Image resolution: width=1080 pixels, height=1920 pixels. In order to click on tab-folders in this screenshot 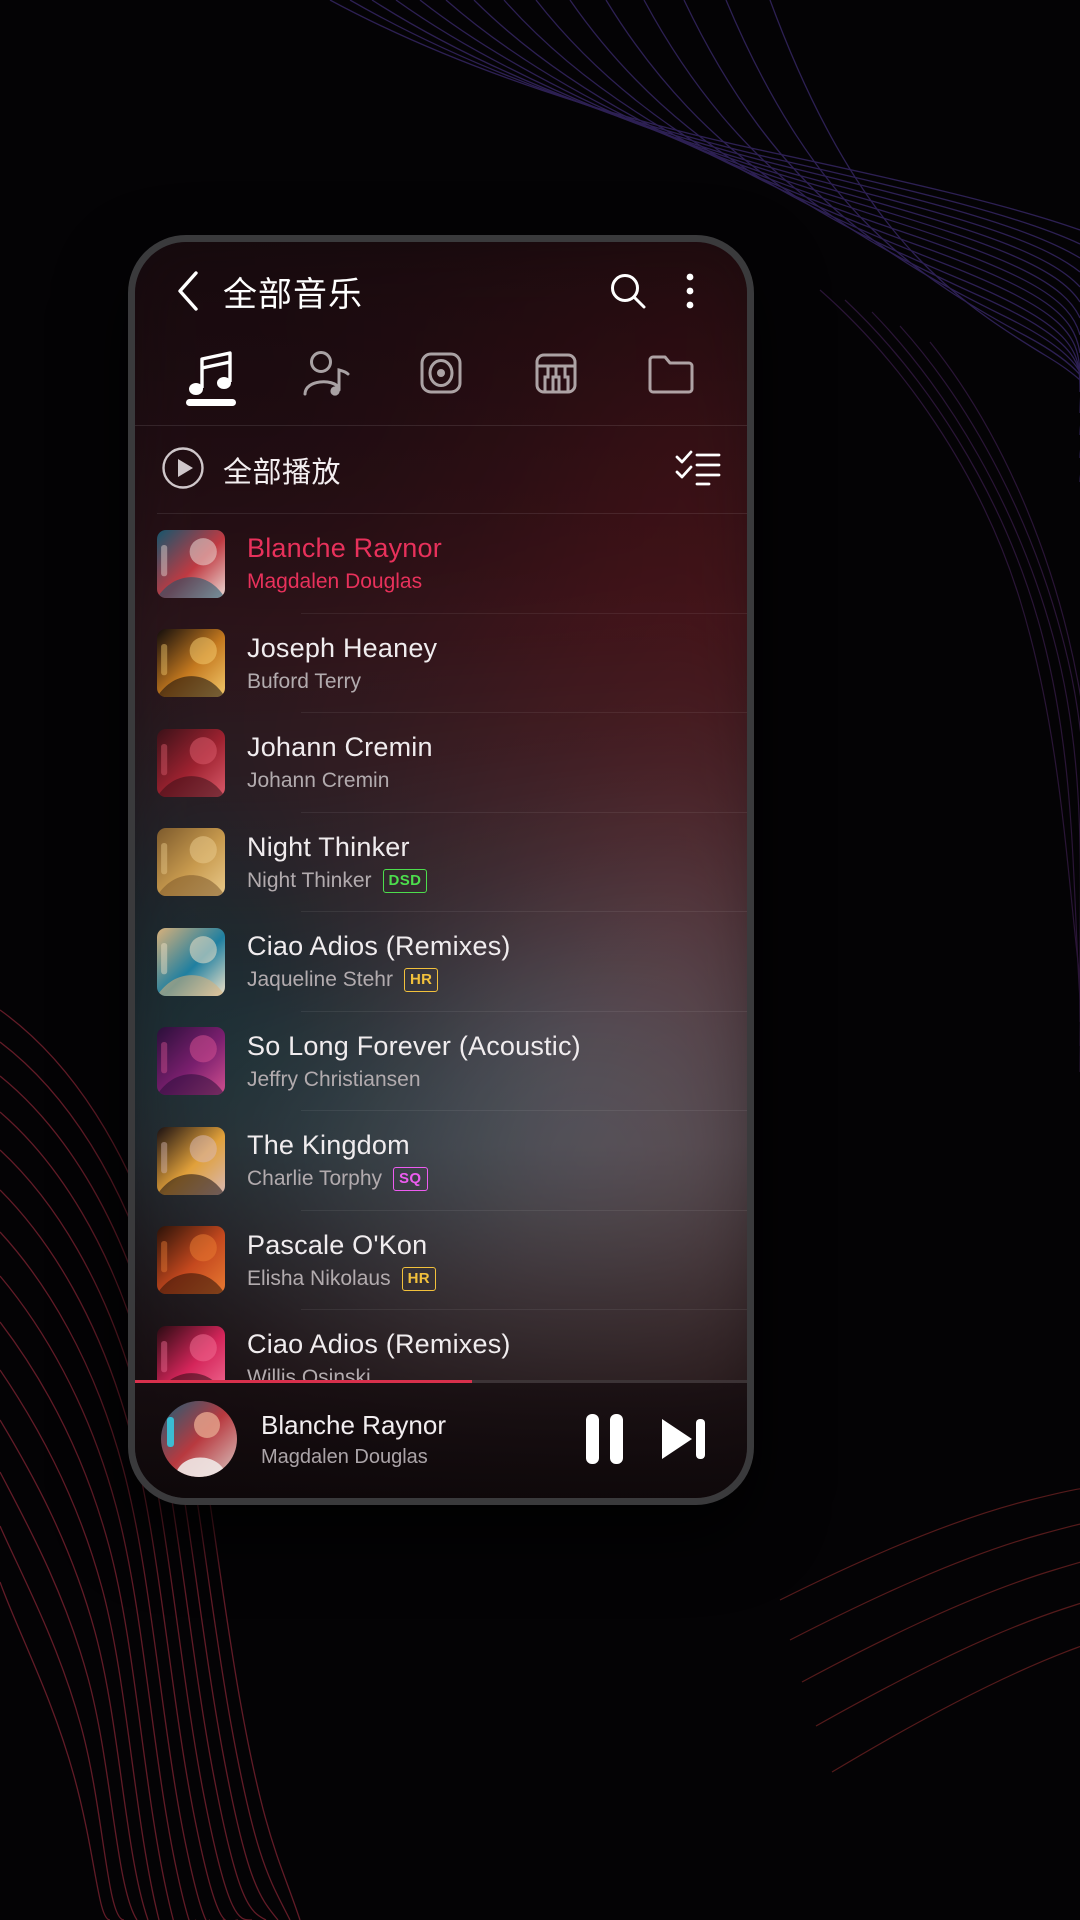, I will do `click(671, 376)`.